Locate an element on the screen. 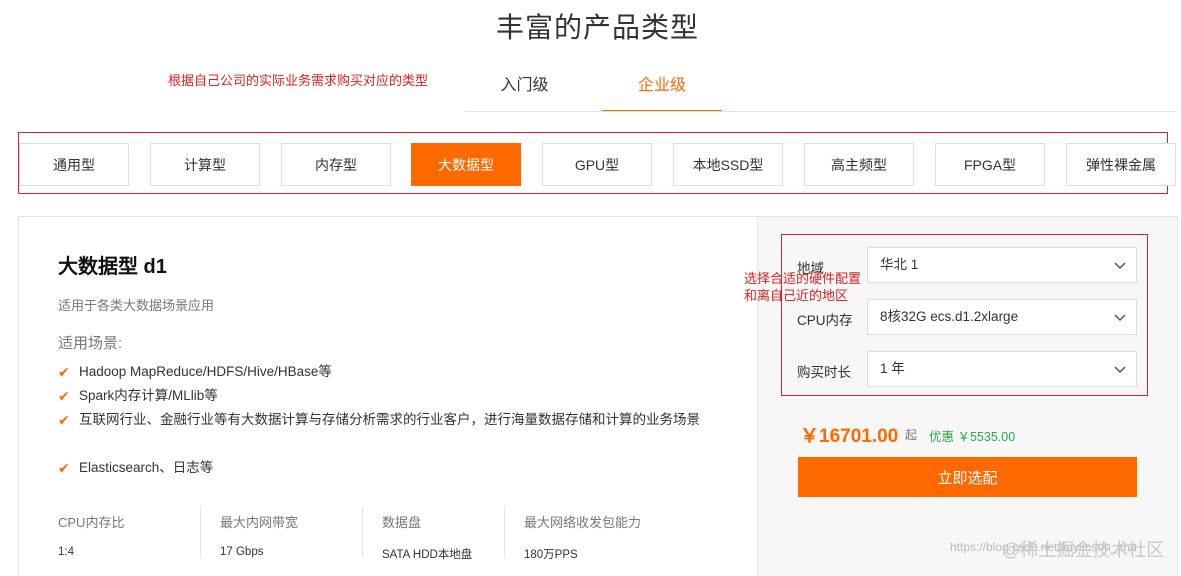 This screenshot has width=1181, height=576. duration-label: 购买时长 is located at coordinates (824, 372).